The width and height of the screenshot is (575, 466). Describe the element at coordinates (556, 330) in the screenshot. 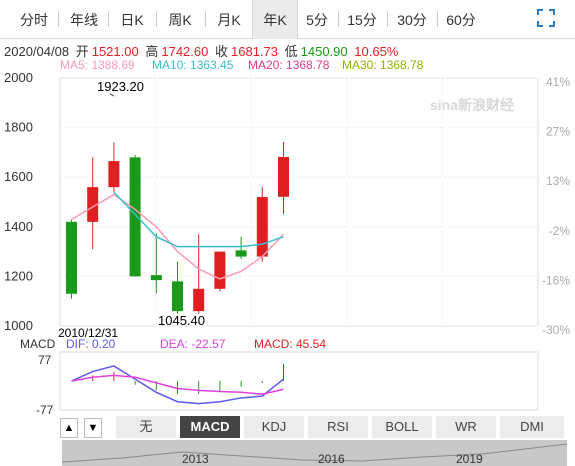

I see `pct-tick-label: -30%` at that location.